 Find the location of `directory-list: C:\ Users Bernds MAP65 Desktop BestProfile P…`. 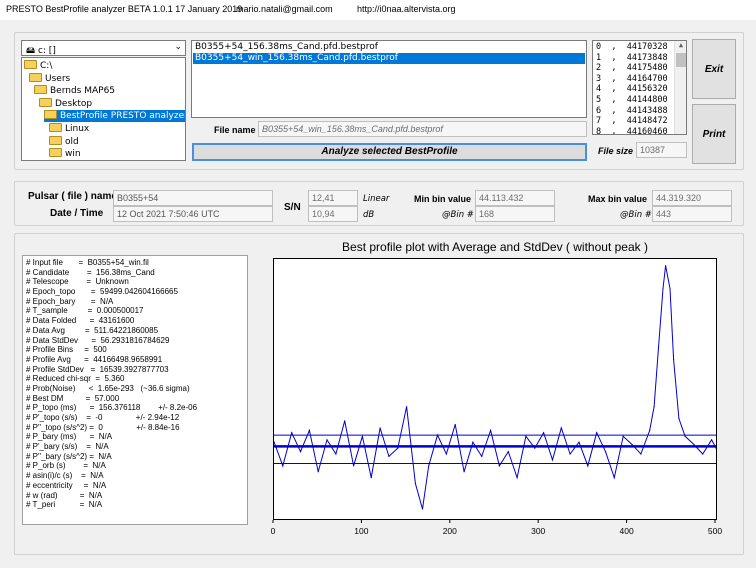

directory-list: C:\ Users Bernds MAP65 Desktop BestProfile P… is located at coordinates (103, 109).